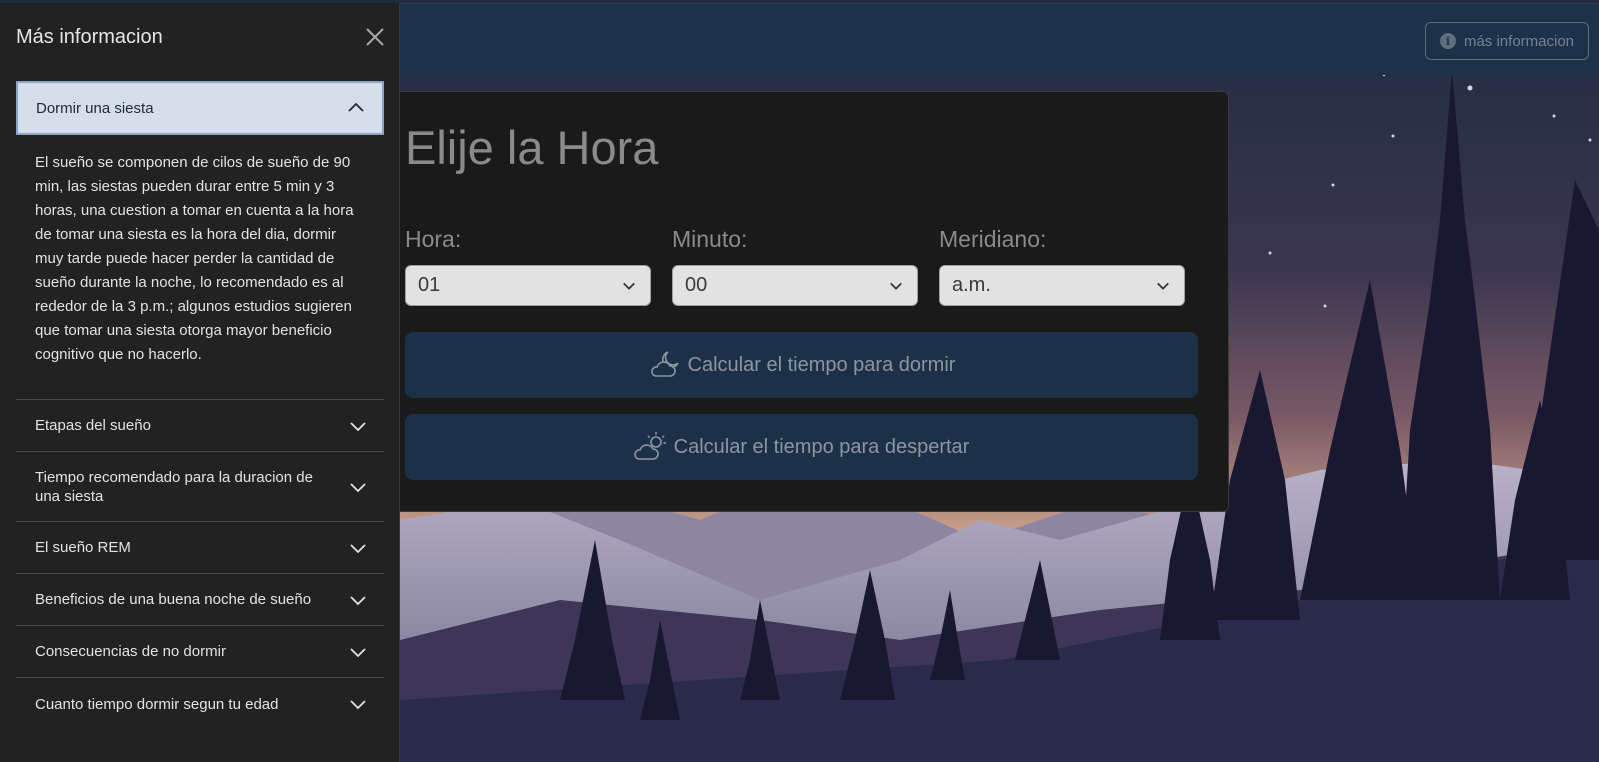 This screenshot has width=1599, height=762. I want to click on hour-label: Hora:, so click(433, 239).